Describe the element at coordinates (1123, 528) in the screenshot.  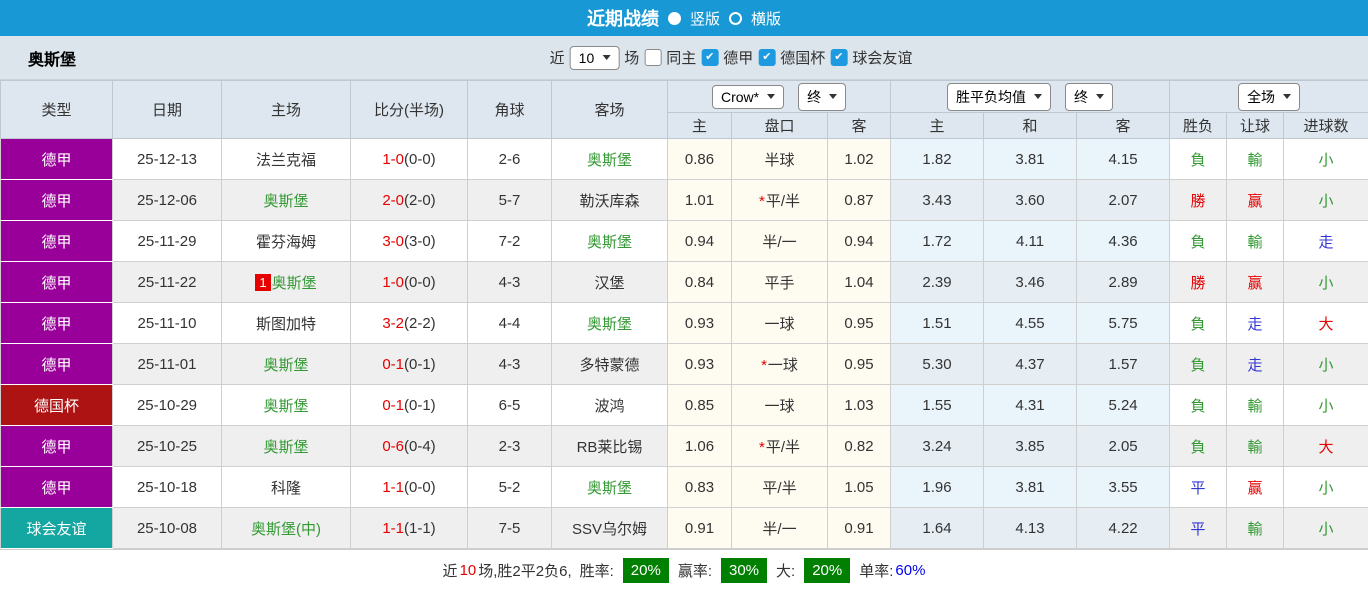
I see `avg-away-cell: 4.22` at that location.